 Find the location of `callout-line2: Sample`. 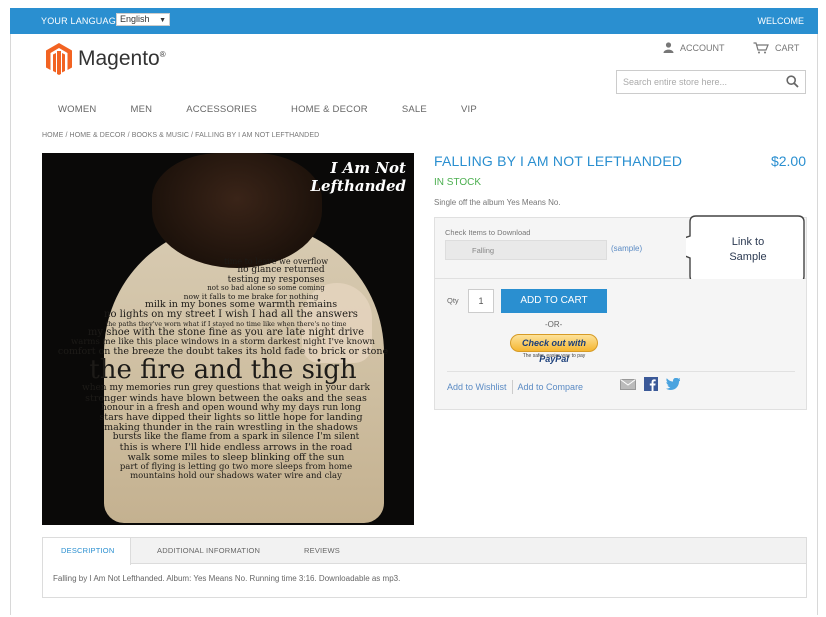

callout-line2: Sample is located at coordinates (748, 257).